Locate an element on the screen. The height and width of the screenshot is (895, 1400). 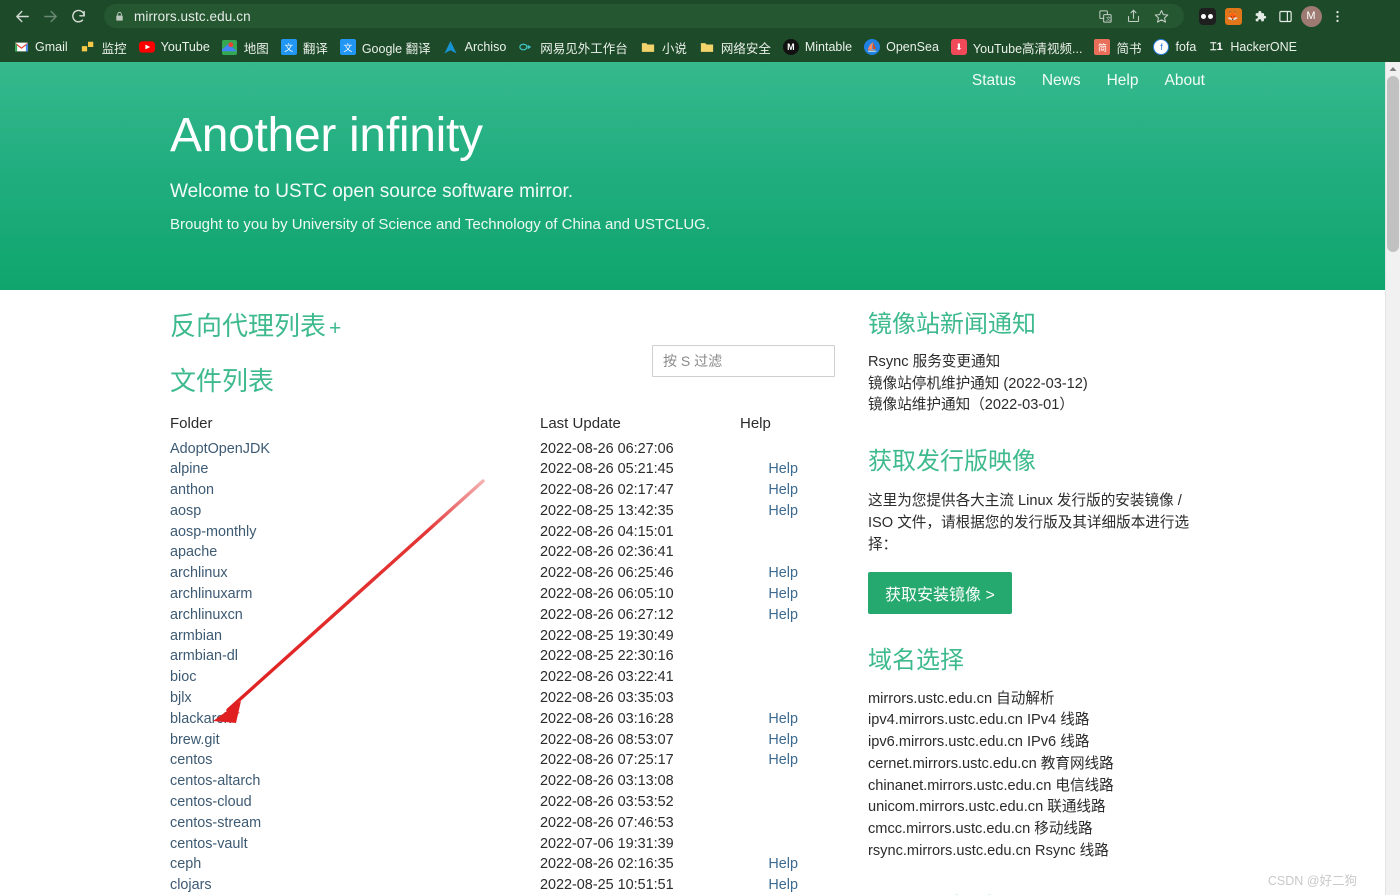
folder-link: blackarch is located at coordinates (201, 719).